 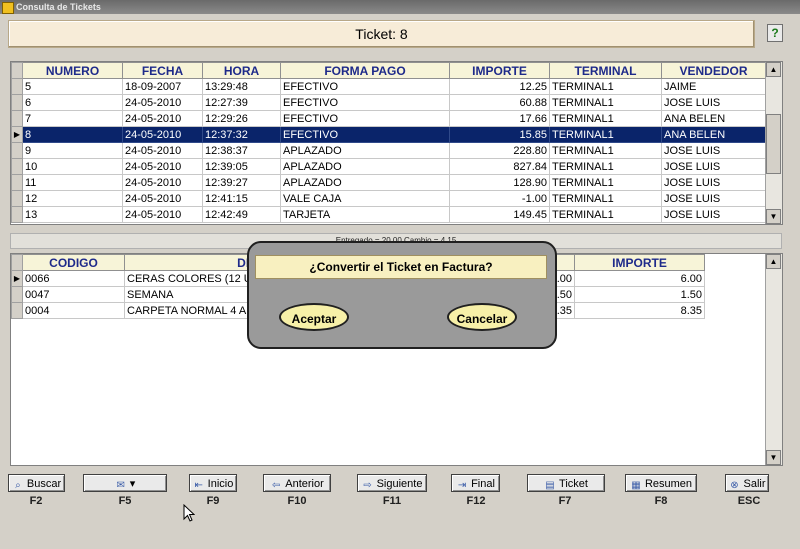 I want to click on cell-numero: 9, so click(x=72, y=150).